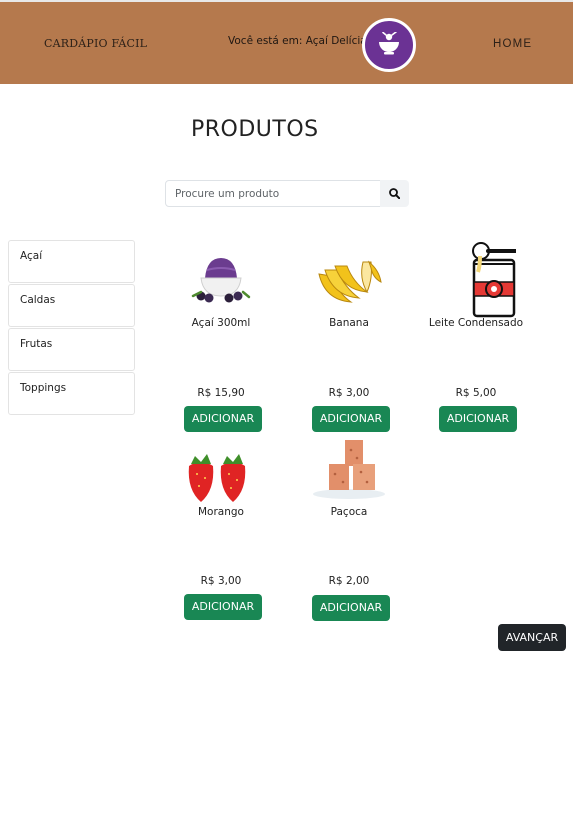 Image resolution: width=573 pixels, height=823 pixels. Describe the element at coordinates (350, 281) in the screenshot. I see `banana-icon` at that location.